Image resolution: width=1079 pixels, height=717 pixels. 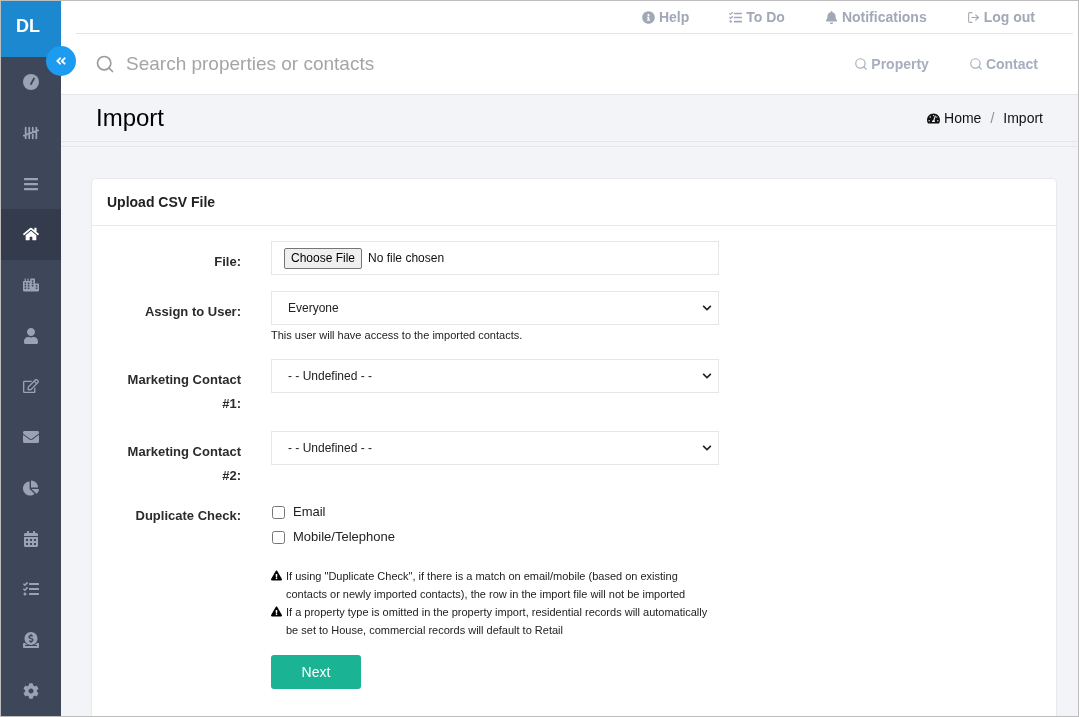 What do you see at coordinates (757, 17) in the screenshot?
I see `header-link: To Do` at bounding box center [757, 17].